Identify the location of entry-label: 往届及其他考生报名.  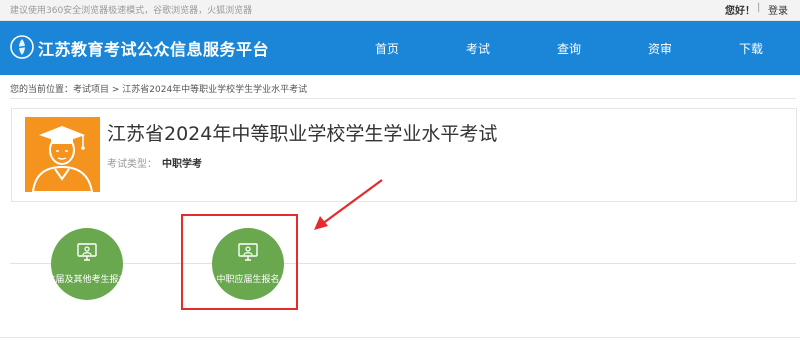
(87, 280).